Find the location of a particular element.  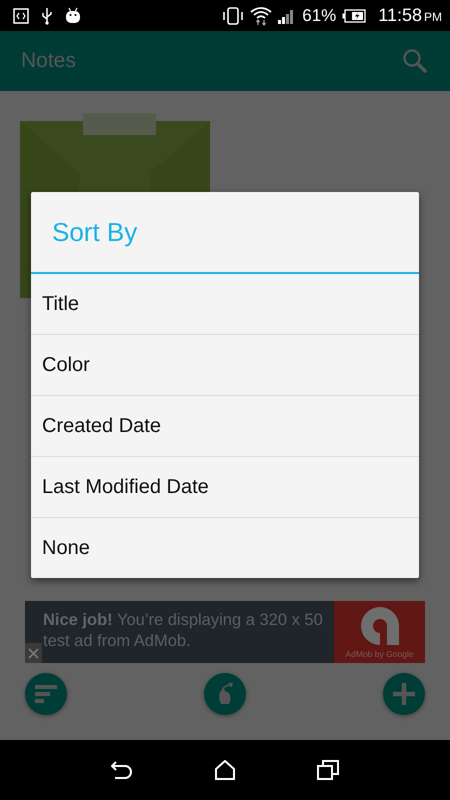

wifi-icon is located at coordinates (261, 16).